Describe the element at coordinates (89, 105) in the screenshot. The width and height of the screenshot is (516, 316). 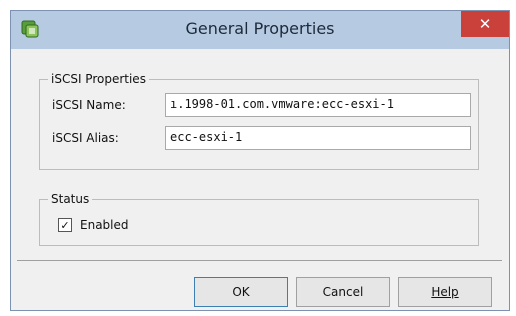
I see `iscsi-name-label: iSCSI Name:` at that location.